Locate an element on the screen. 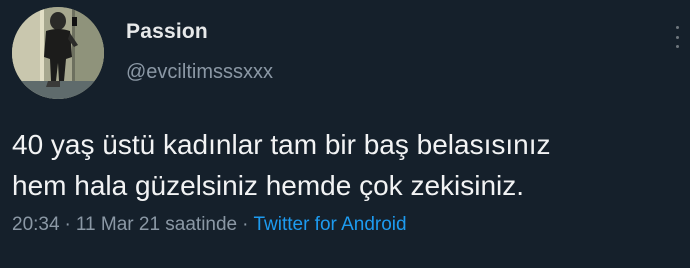 The image size is (690, 268). author-handle: @evciltimsssxxx is located at coordinates (199, 72).